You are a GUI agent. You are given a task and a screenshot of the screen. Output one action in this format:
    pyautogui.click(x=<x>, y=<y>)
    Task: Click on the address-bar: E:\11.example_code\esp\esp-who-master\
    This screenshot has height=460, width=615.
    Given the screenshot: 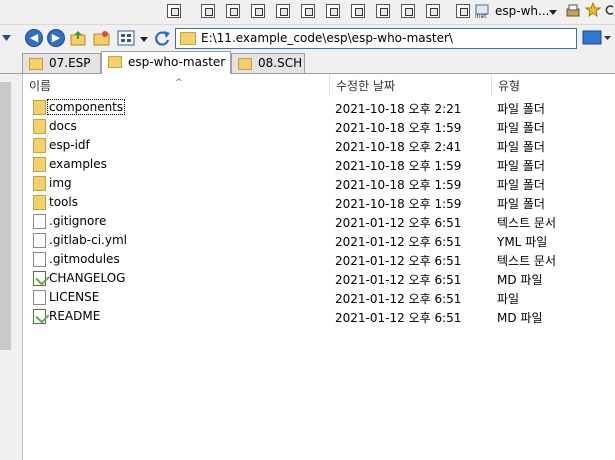 What is the action you would take?
    pyautogui.click(x=376, y=38)
    